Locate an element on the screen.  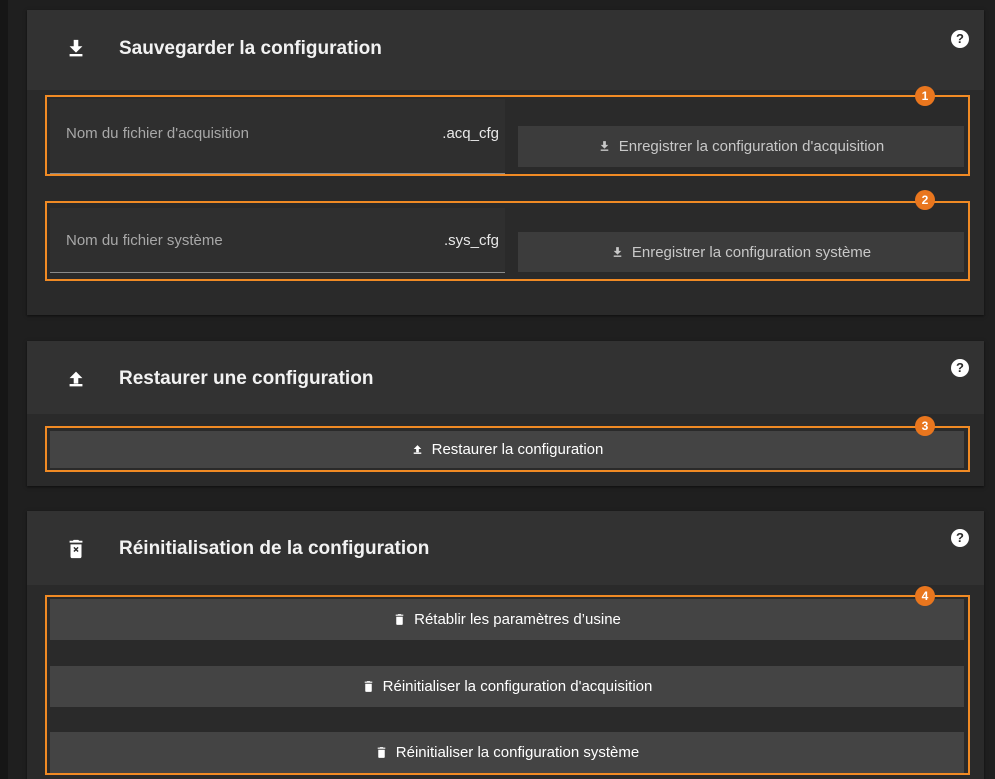
factory-reset-button: Rétablir les paramètres d’usine is located at coordinates (507, 619).